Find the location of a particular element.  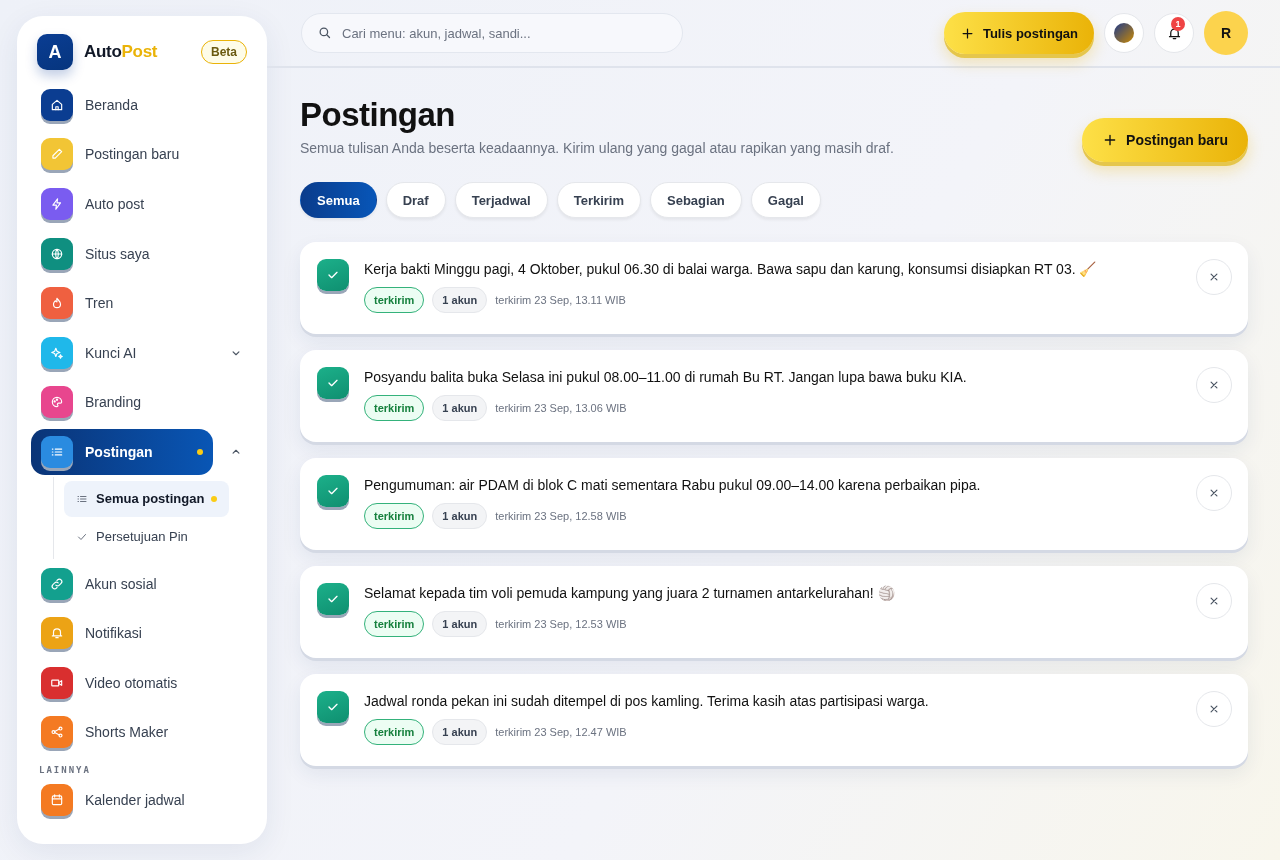

nav-item: Notifikasi is located at coordinates (122, 633).